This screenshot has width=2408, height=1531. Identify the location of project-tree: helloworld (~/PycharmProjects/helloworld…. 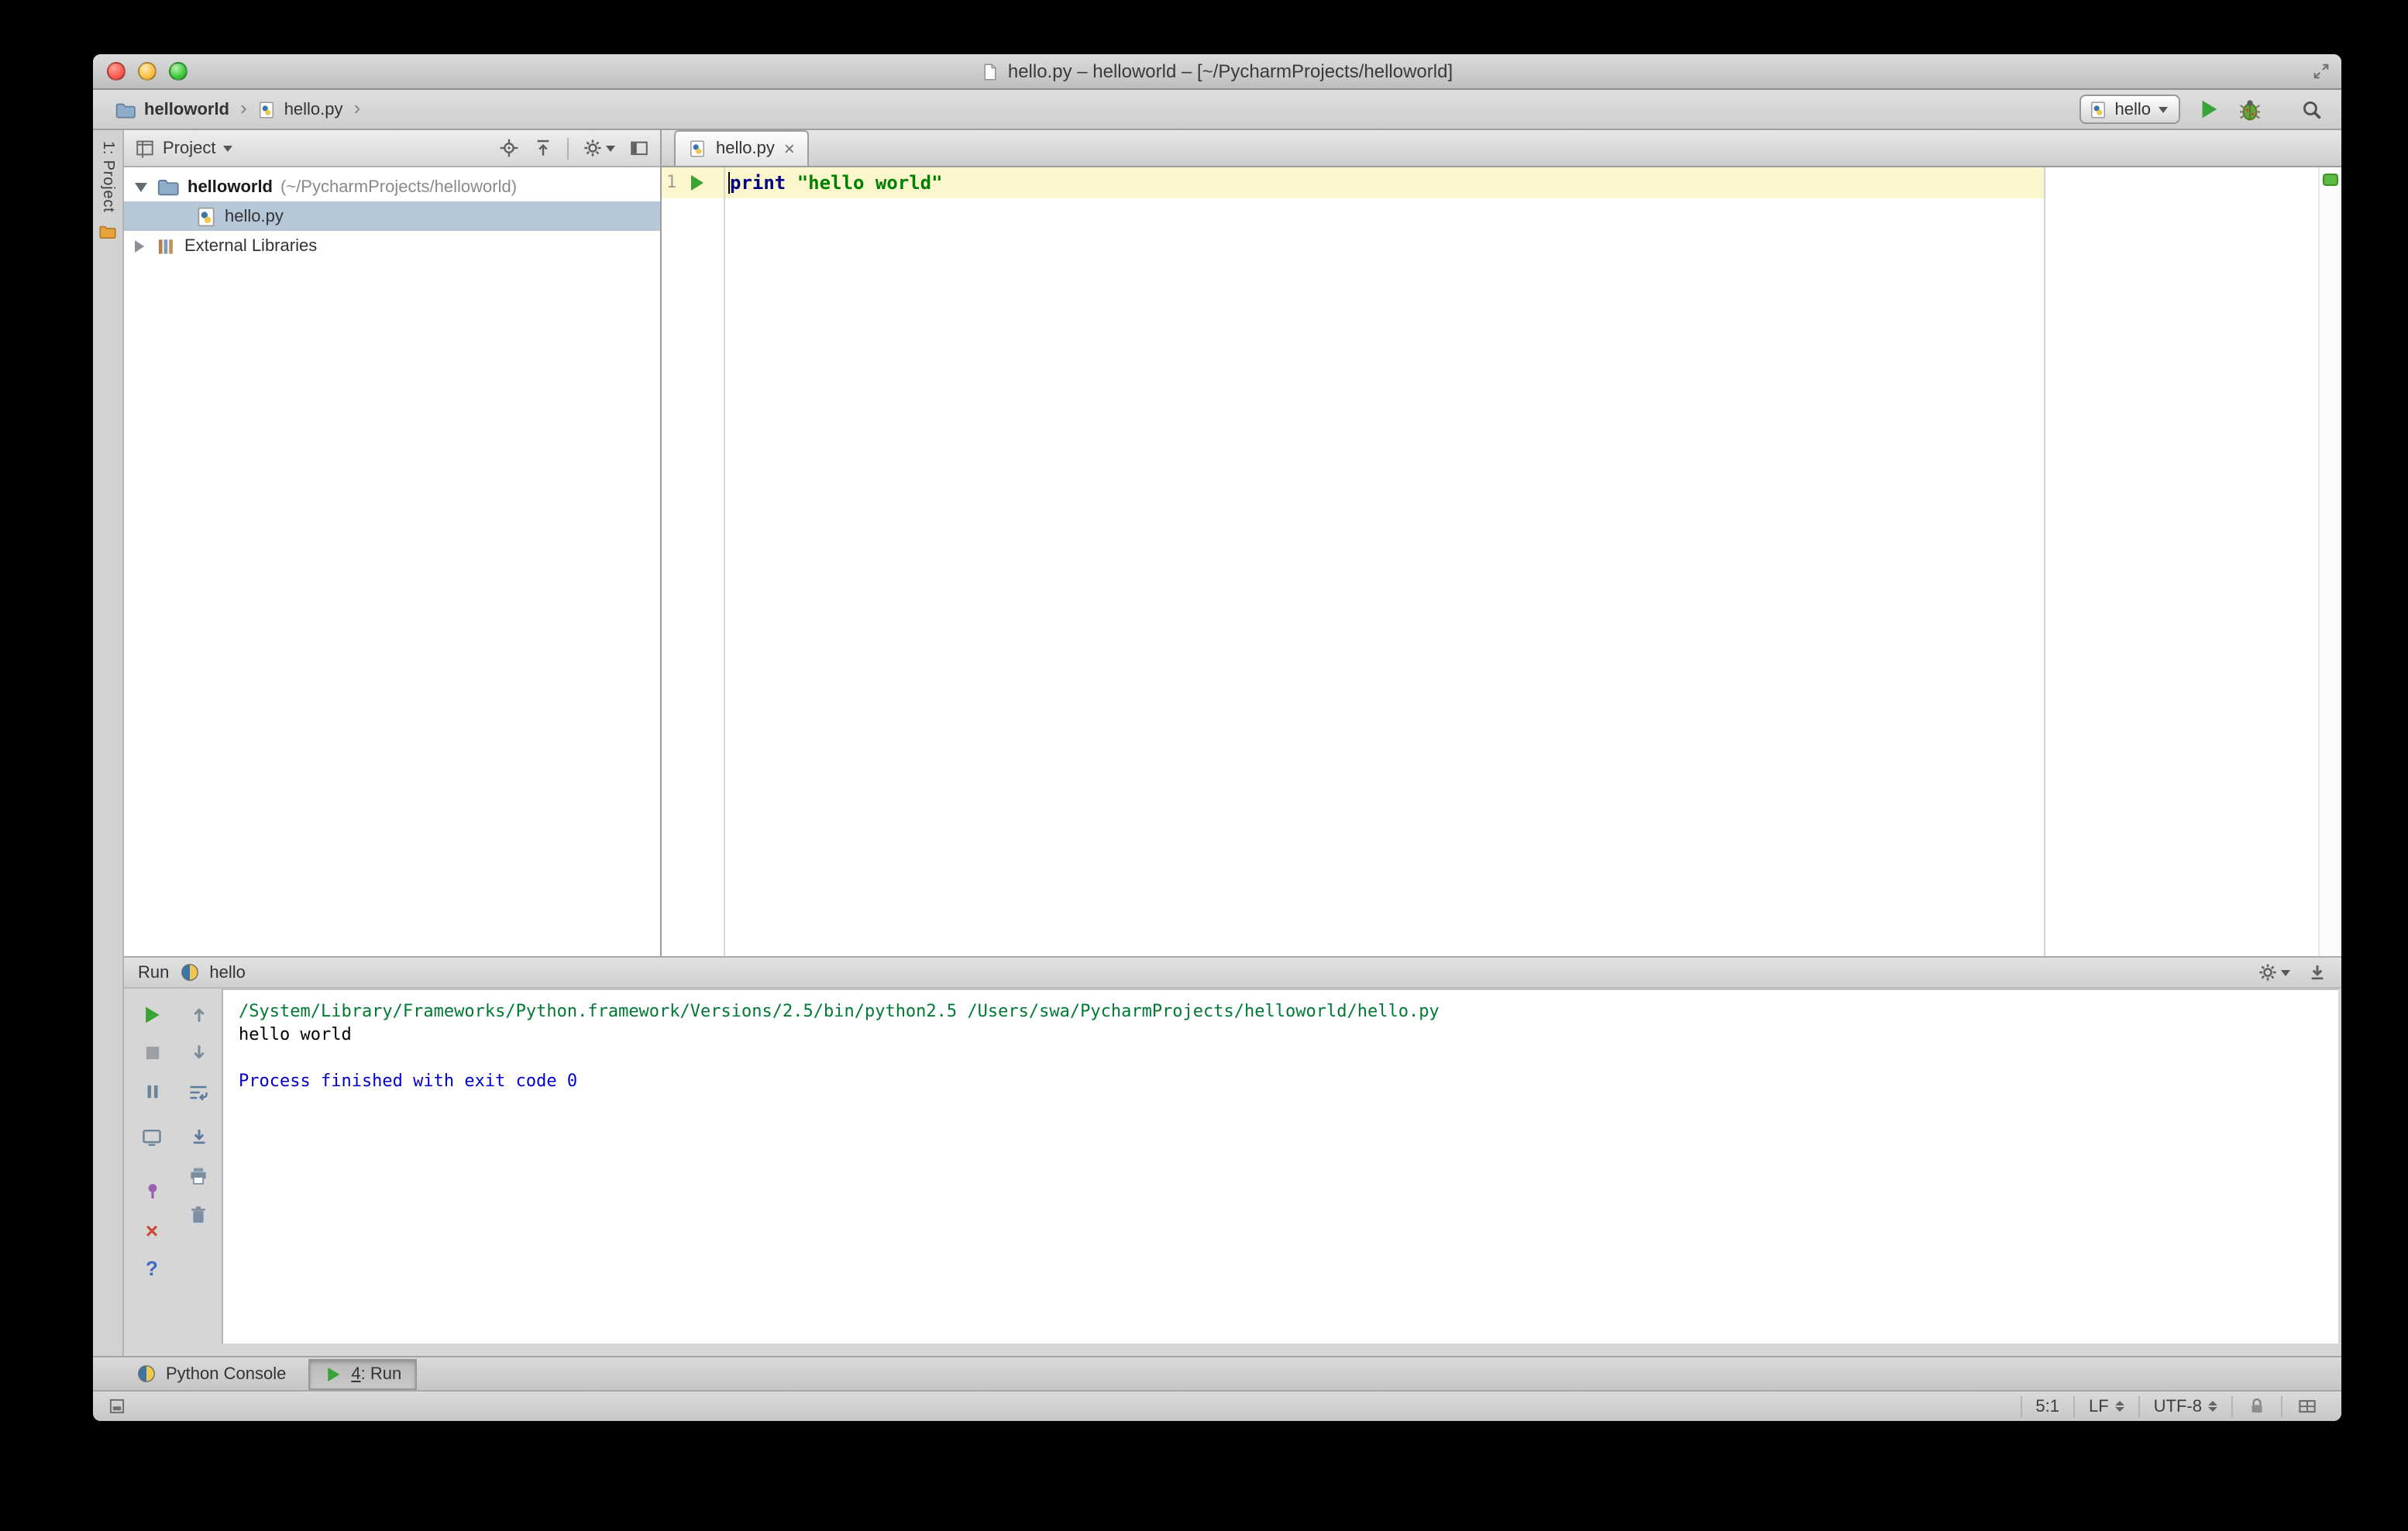
(392, 214).